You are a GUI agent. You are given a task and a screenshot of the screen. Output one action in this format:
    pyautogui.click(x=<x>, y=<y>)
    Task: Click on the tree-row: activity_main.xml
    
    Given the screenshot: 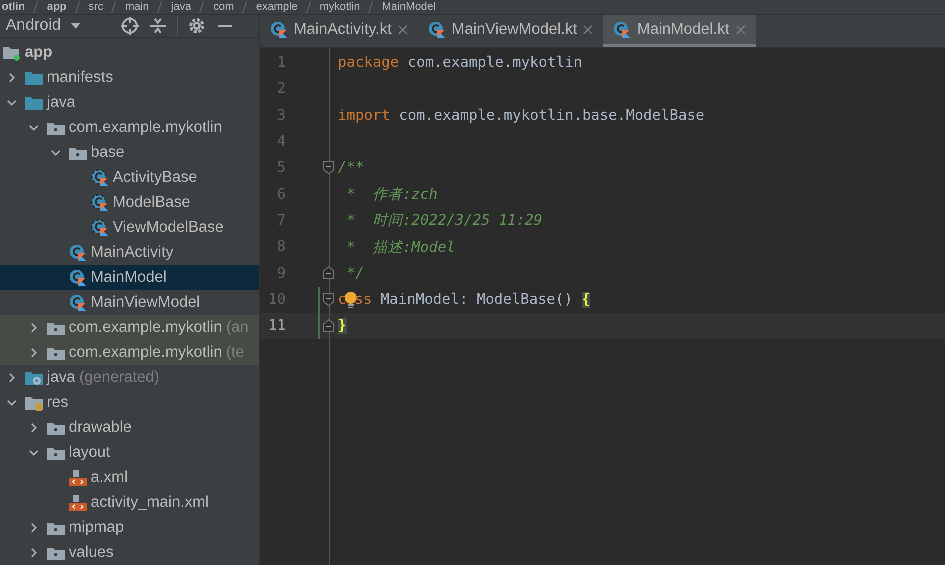 What is the action you would take?
    pyautogui.click(x=129, y=502)
    